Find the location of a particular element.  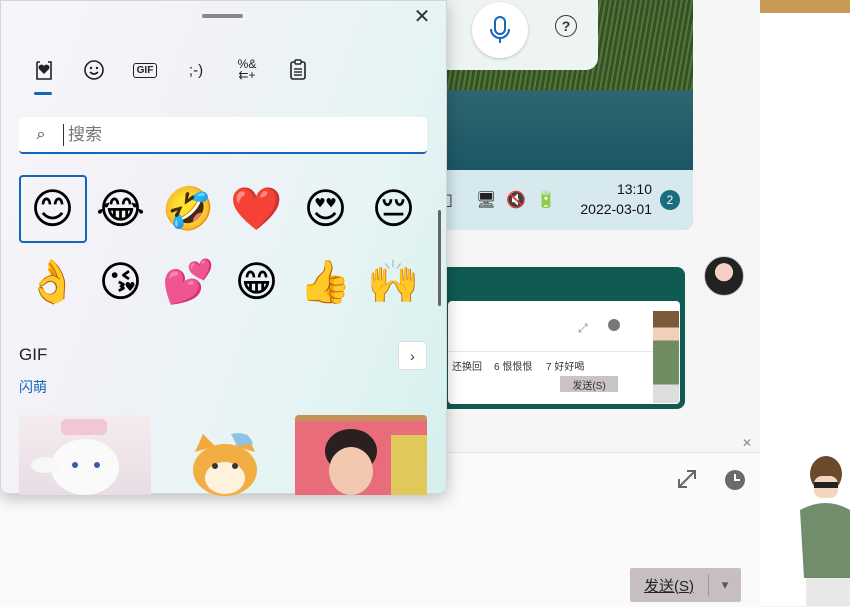

send-button-label: 发送(S) is located at coordinates (669, 586).